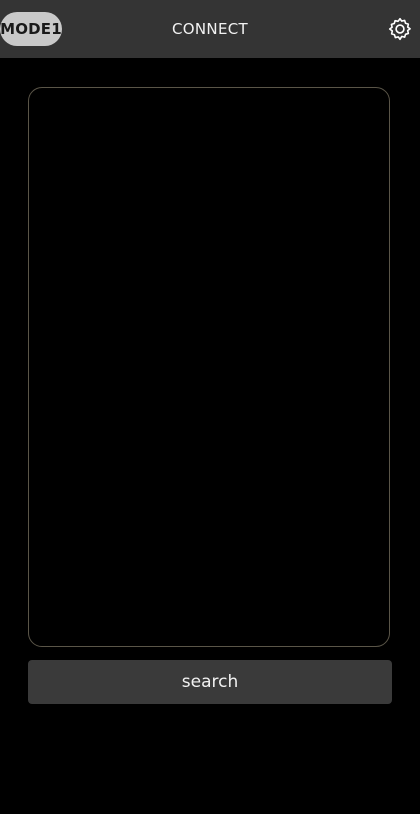 Image resolution: width=420 pixels, height=814 pixels. I want to click on top-bar: MODE1 CONNECT, so click(210, 29).